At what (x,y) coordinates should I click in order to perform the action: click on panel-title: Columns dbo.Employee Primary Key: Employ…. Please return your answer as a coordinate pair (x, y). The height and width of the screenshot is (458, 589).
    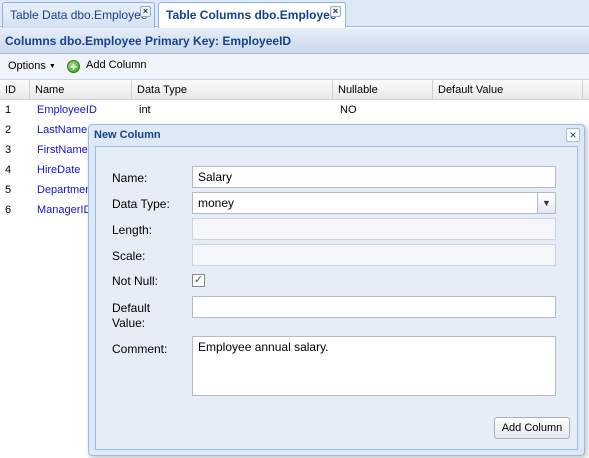
    Looking at the image, I should click on (294, 41).